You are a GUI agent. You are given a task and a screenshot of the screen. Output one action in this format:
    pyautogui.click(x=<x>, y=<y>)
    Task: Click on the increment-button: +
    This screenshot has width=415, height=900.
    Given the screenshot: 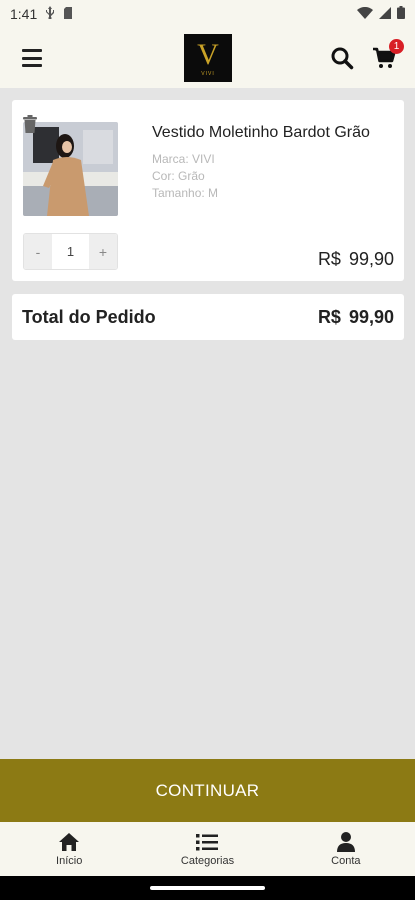 What is the action you would take?
    pyautogui.click(x=103, y=251)
    